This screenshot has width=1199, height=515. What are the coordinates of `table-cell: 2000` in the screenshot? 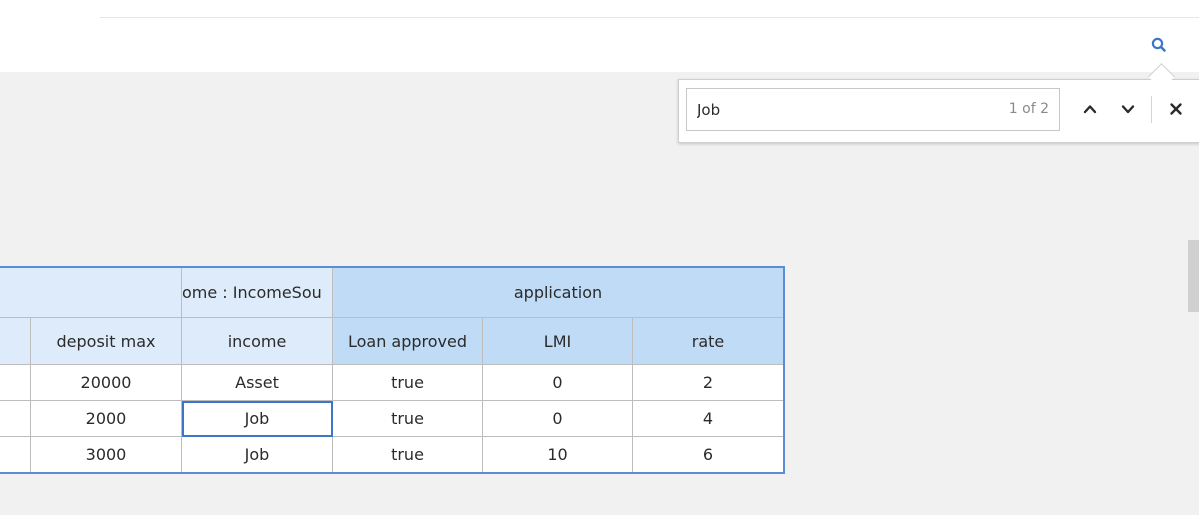 It's located at (106, 419).